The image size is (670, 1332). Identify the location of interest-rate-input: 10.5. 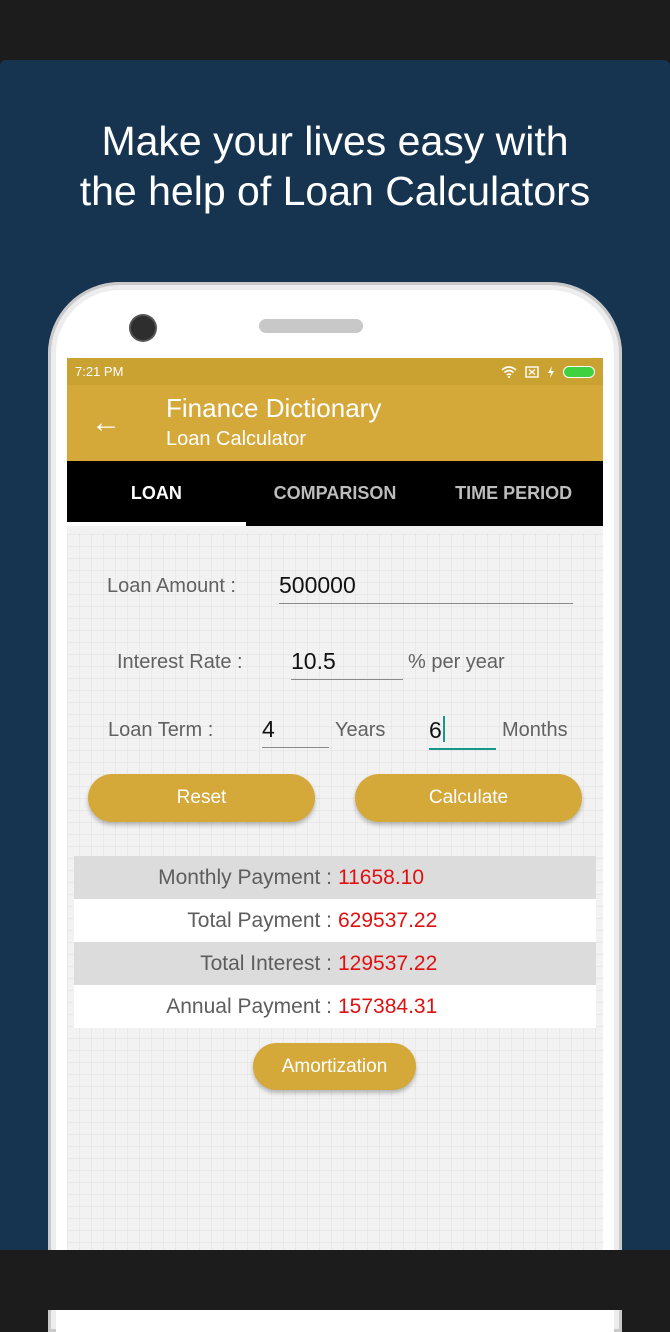
(347, 664).